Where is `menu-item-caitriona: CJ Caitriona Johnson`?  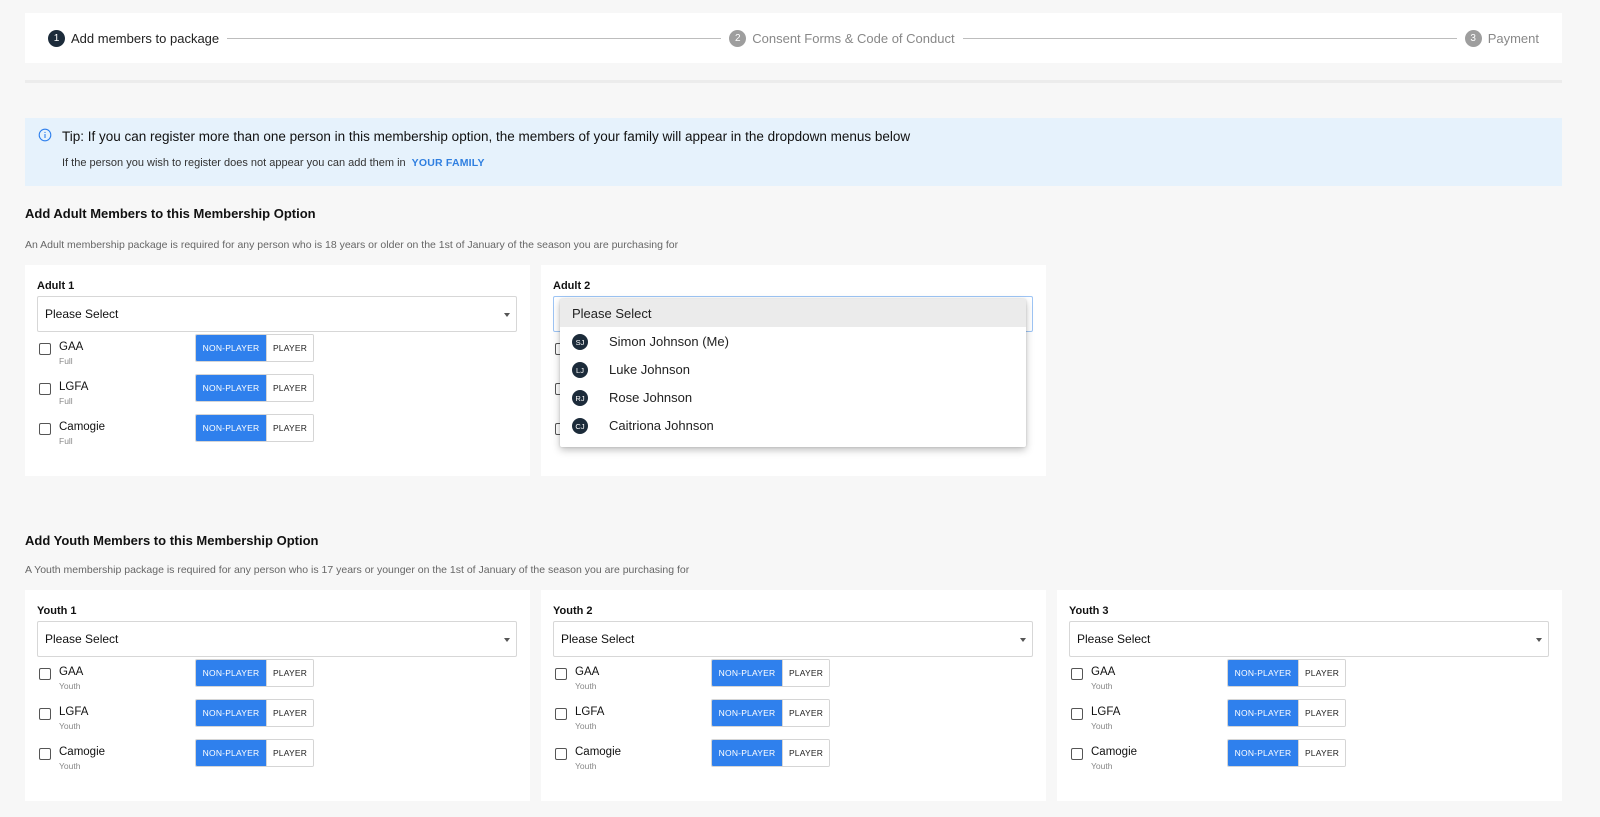
menu-item-caitriona: CJ Caitriona Johnson is located at coordinates (793, 425).